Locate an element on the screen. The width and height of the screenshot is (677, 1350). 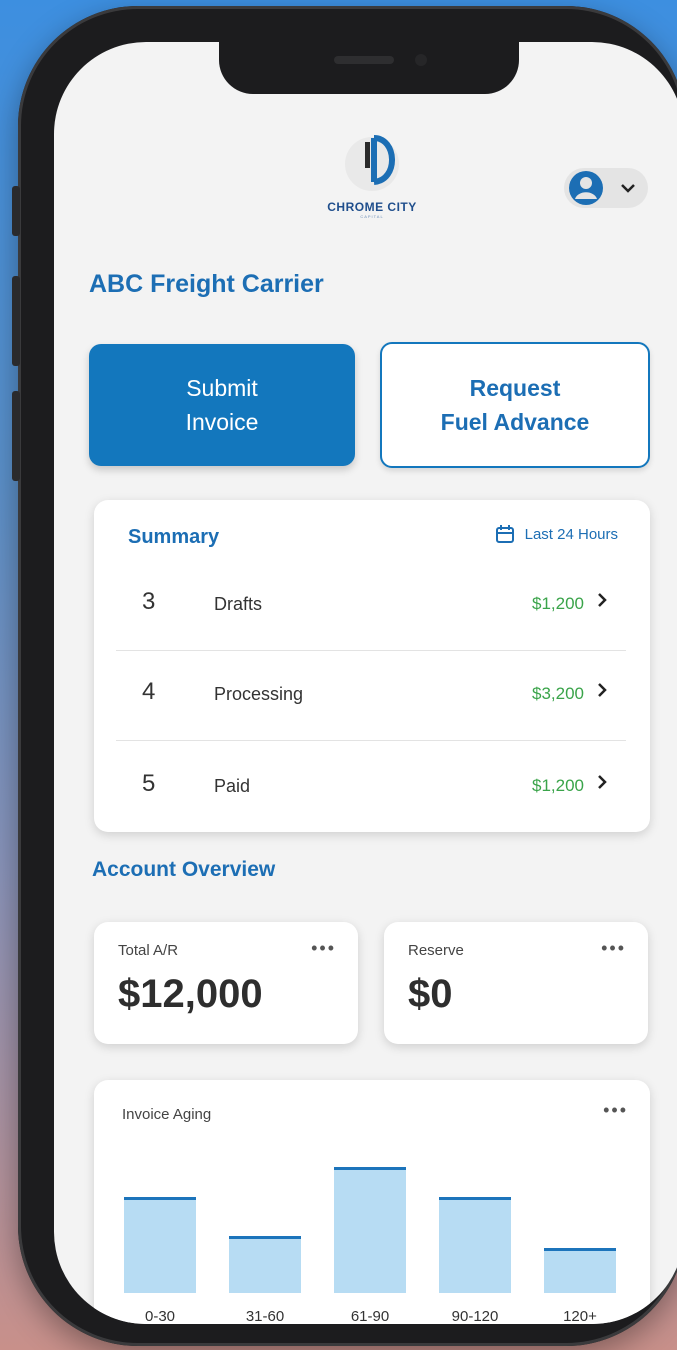
request-fuel-advance-label: Request Fuel Advance is located at coordinates (515, 405).